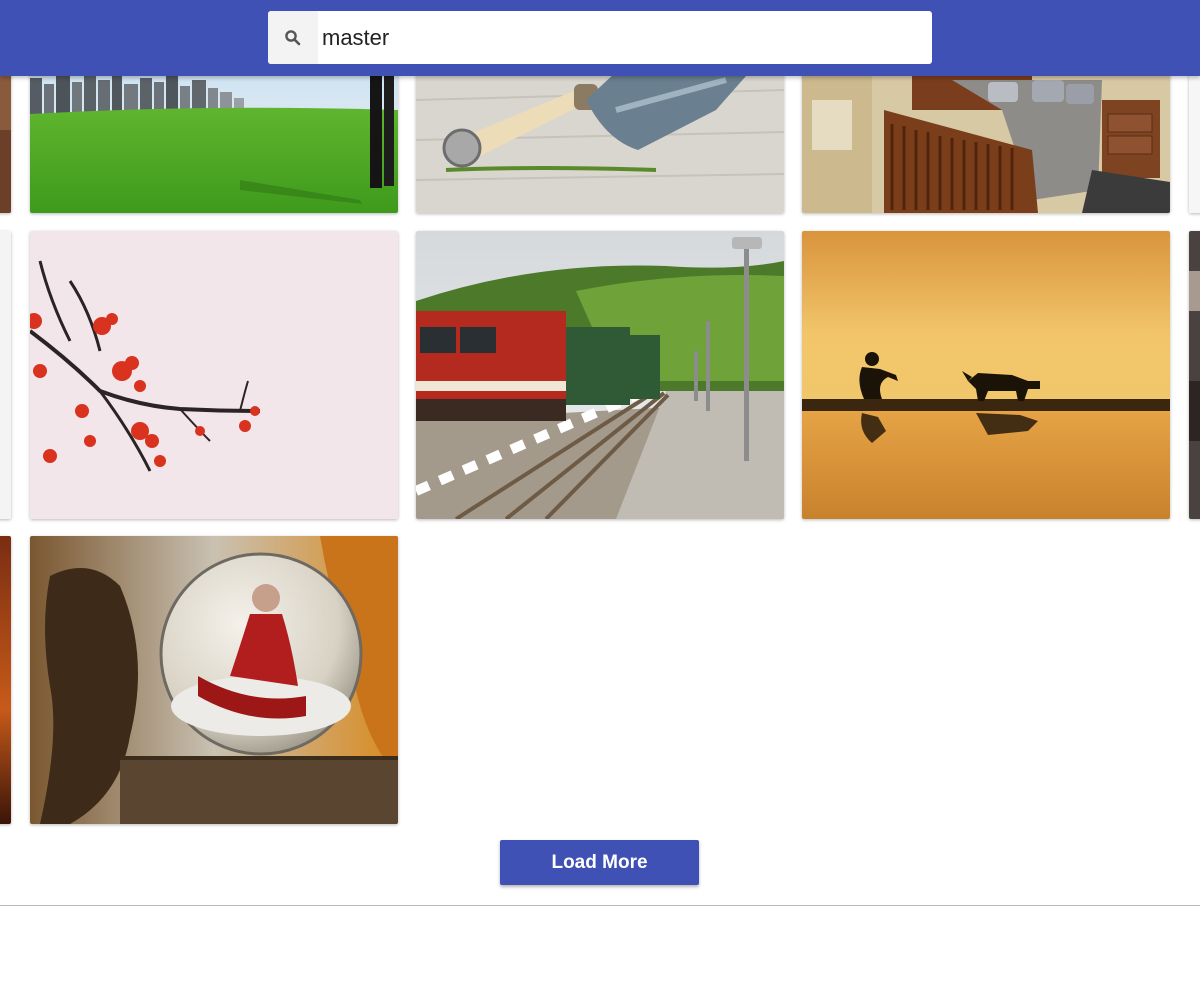 This screenshot has height=1000, width=1200. What do you see at coordinates (599, 862) in the screenshot?
I see `load-more-button: Load More` at bounding box center [599, 862].